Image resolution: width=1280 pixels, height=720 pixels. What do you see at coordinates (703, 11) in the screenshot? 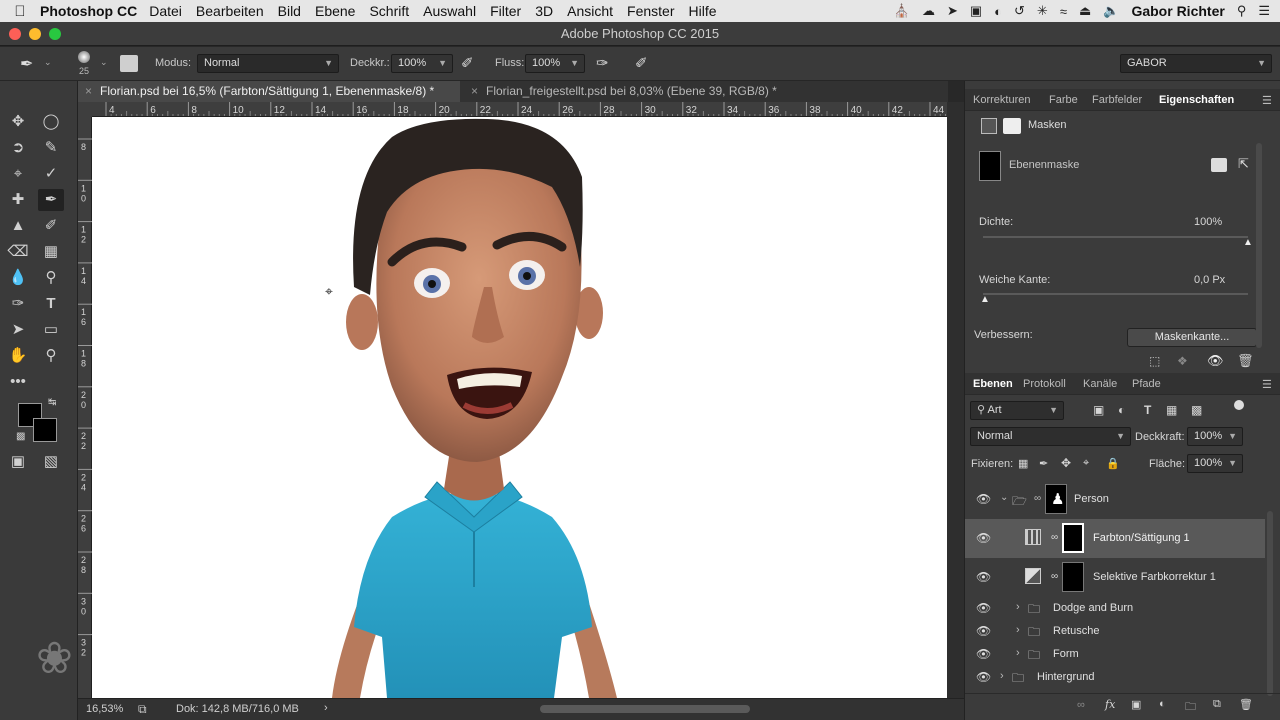
I see `menu-hilfe: Hilfe` at bounding box center [703, 11].